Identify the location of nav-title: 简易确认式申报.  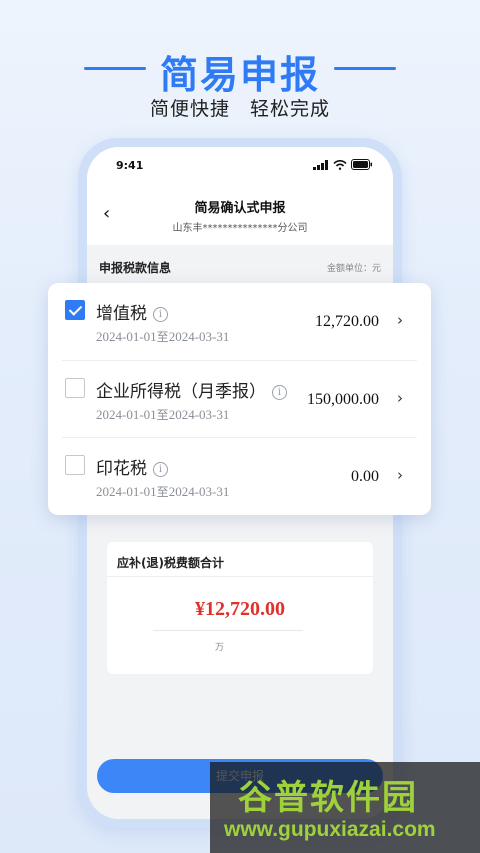
(240, 208).